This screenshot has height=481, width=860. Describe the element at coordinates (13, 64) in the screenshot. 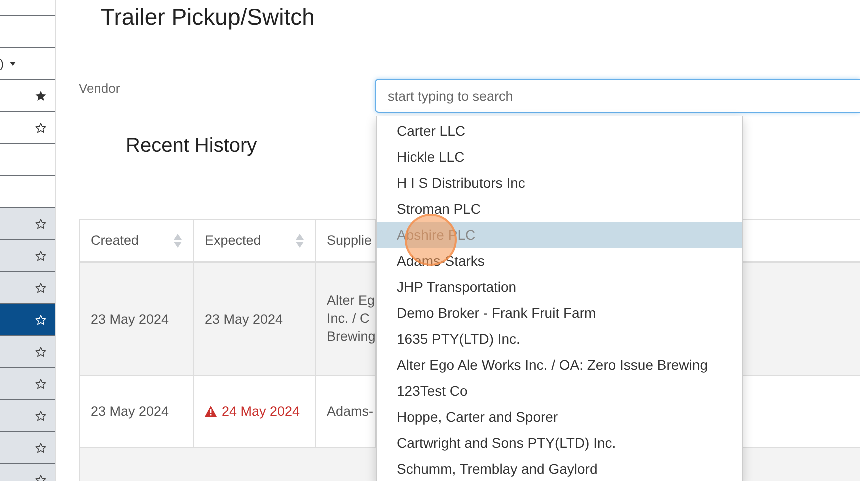

I see `caret-icon` at that location.